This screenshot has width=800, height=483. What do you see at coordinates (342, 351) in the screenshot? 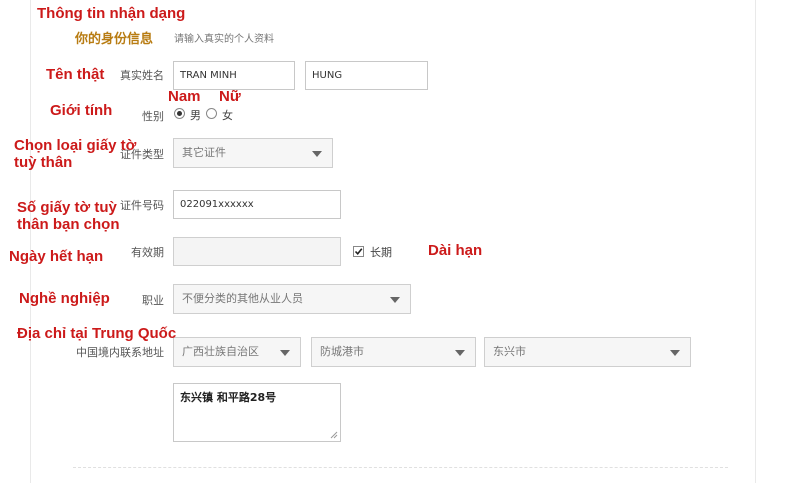
I see `city-value: 防城港市` at bounding box center [342, 351].